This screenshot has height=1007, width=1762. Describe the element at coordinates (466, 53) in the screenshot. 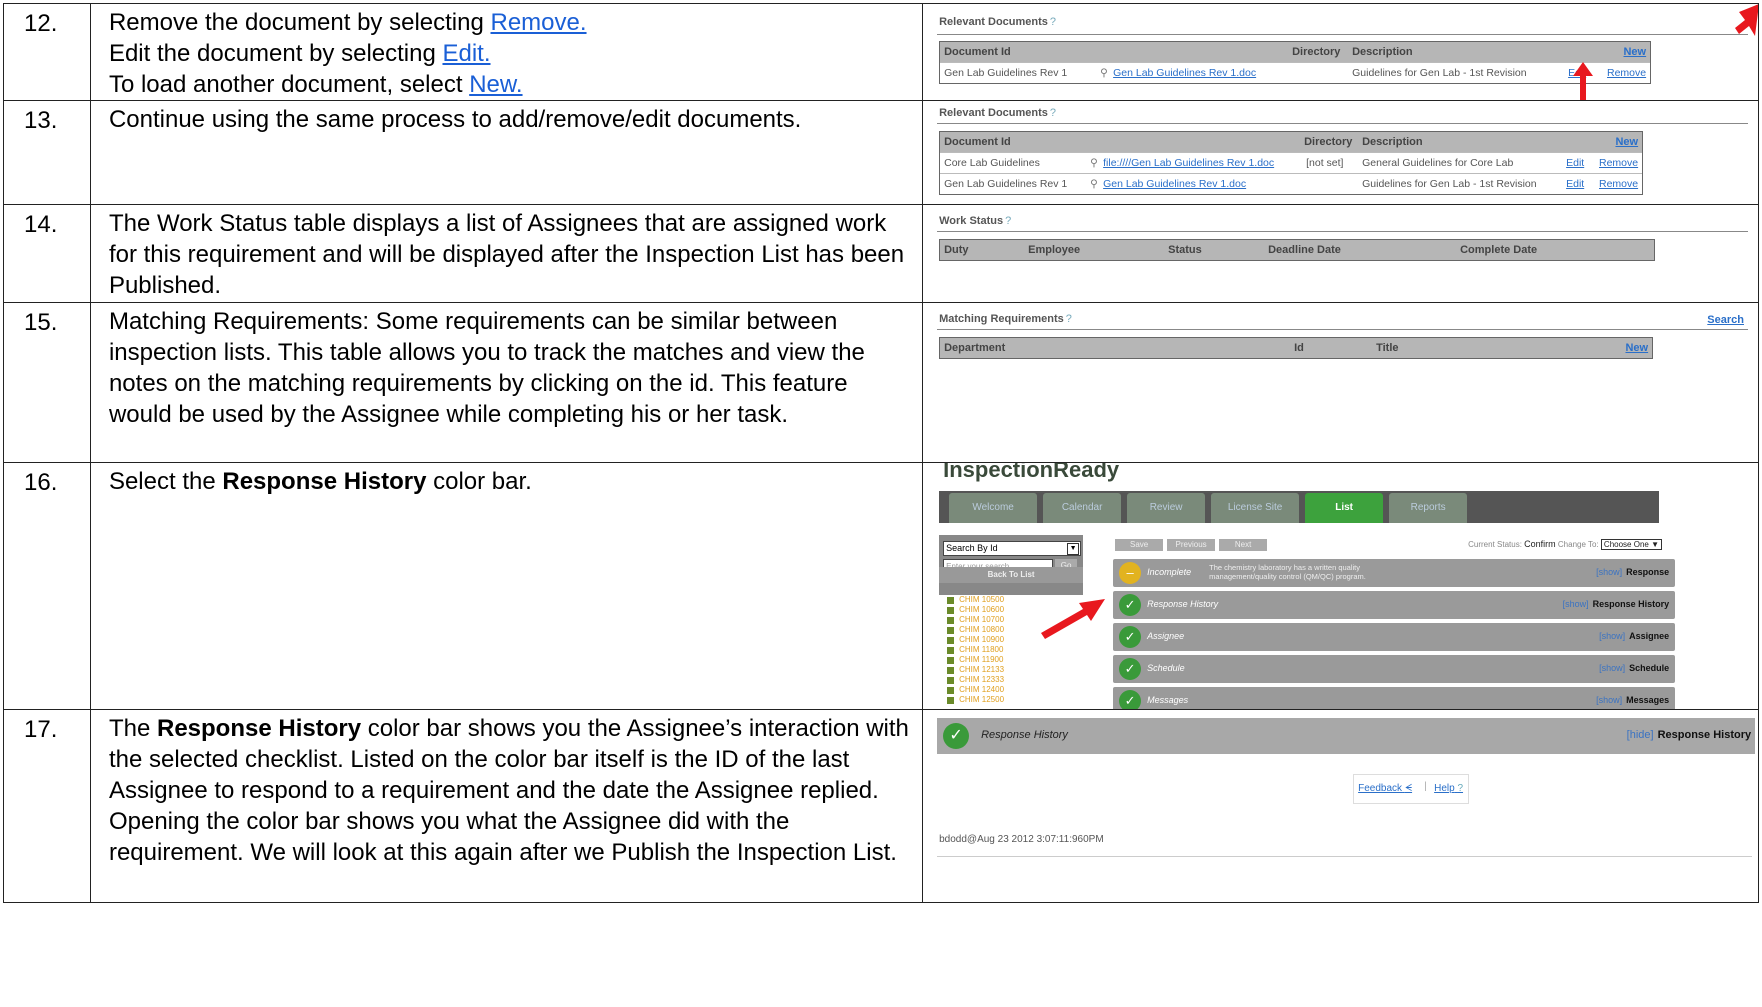

I see `edit-link: Edit.` at that location.